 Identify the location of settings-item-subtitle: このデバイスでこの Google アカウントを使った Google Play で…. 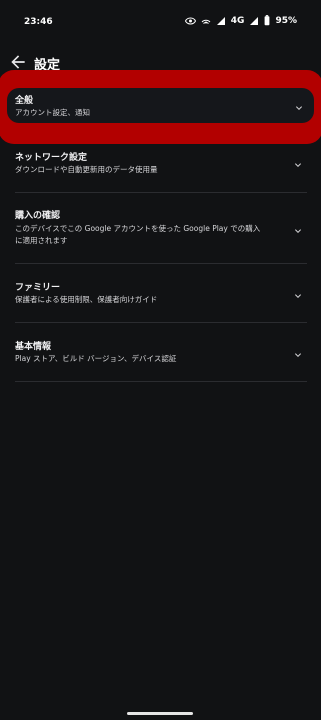
(138, 234).